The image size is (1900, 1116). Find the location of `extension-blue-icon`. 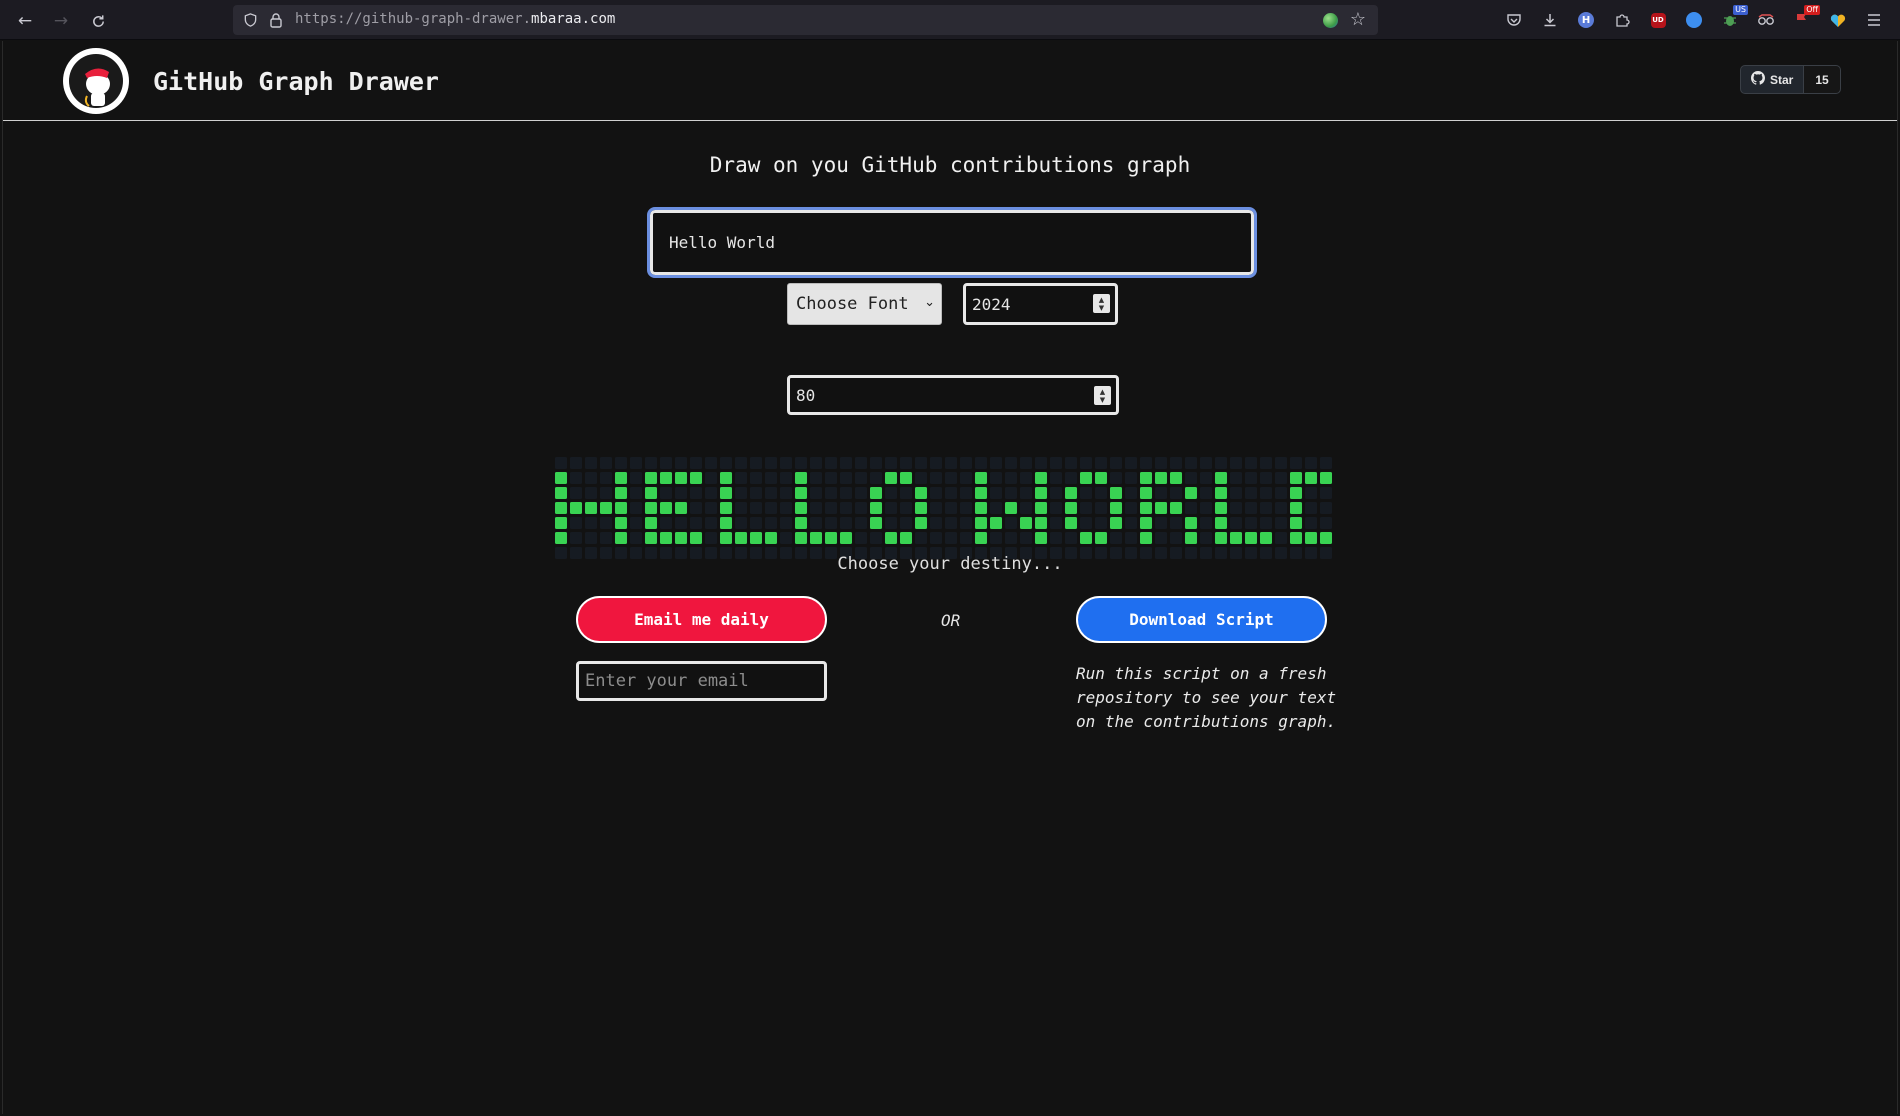

extension-blue-icon is located at coordinates (1694, 20).